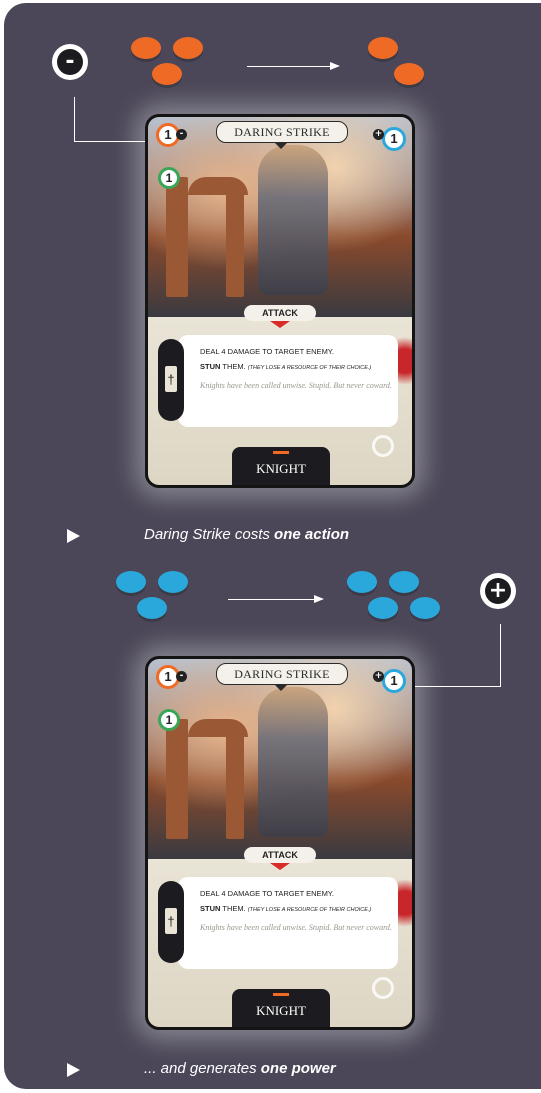 This screenshot has height=1093, width=541. Describe the element at coordinates (70, 62) in the screenshot. I see `minus-badge: -` at that location.